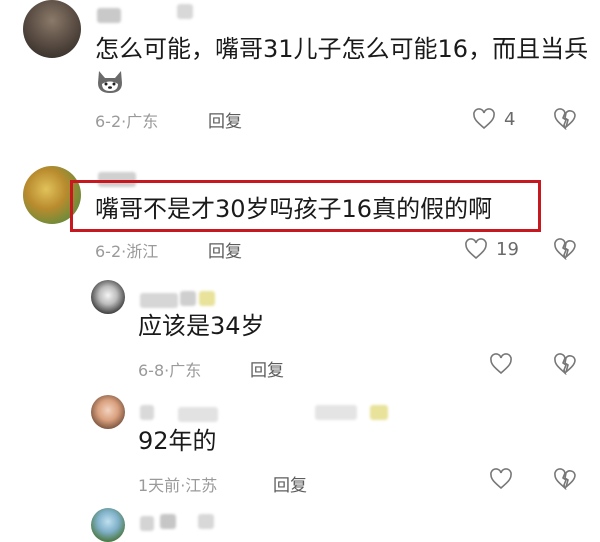  I want to click on dog-emoji-icon, so click(110, 82).